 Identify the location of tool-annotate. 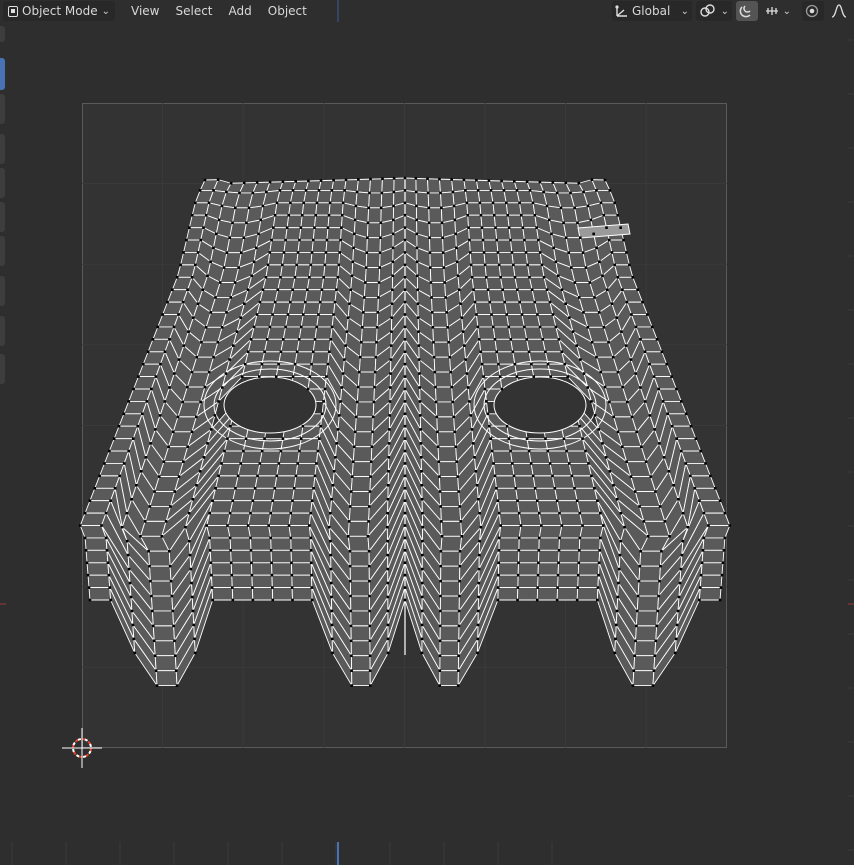
(2, 291).